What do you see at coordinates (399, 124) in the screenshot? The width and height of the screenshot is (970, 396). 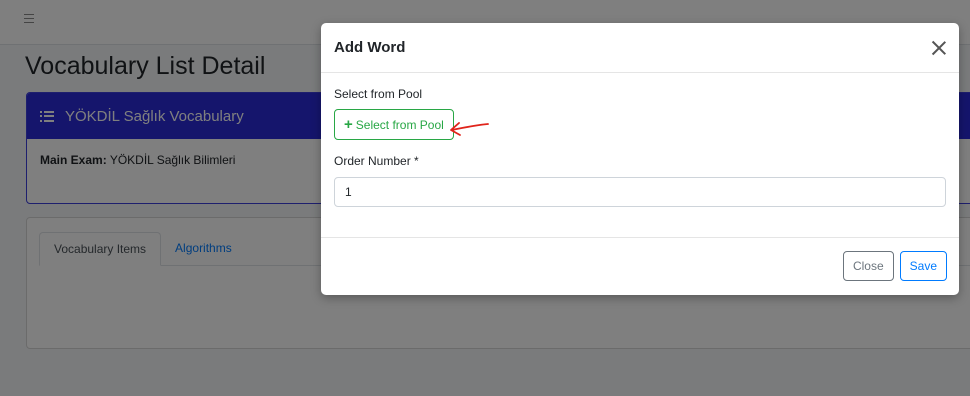 I see `select-from-pool-label: Select from Pool` at bounding box center [399, 124].